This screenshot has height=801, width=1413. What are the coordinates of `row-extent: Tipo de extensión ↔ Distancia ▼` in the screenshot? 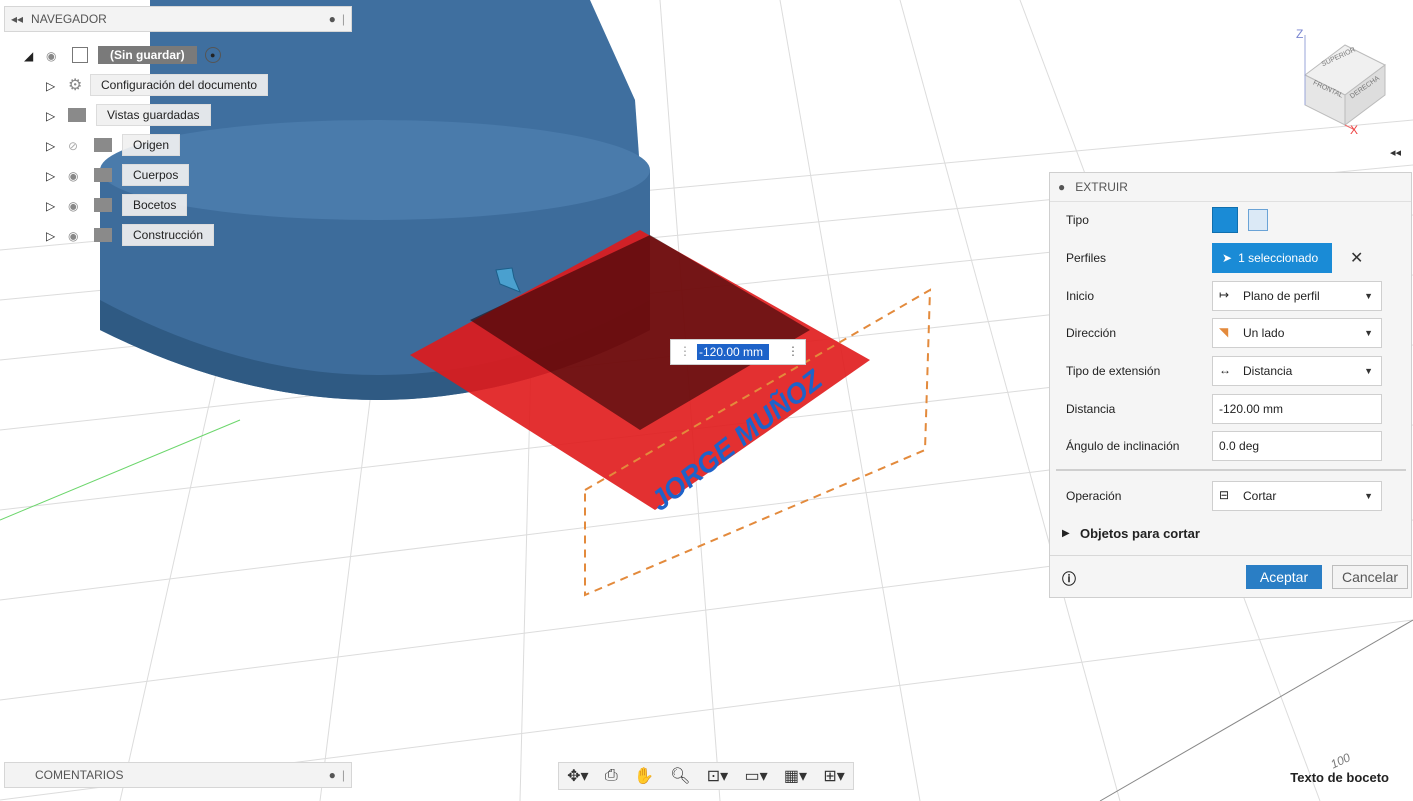 It's located at (1230, 371).